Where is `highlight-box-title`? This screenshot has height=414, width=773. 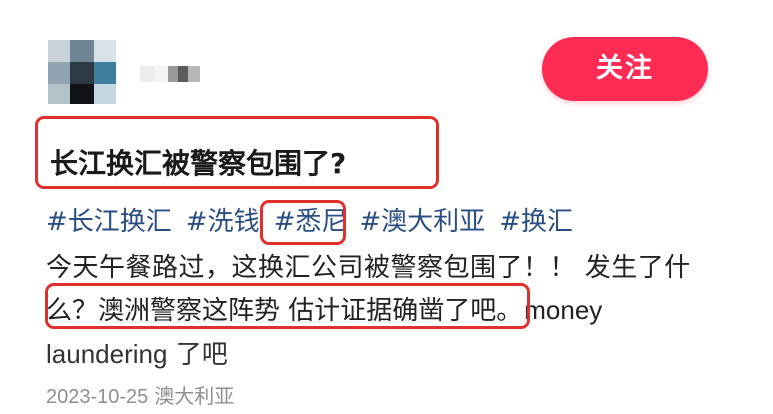
highlight-box-title is located at coordinates (237, 152).